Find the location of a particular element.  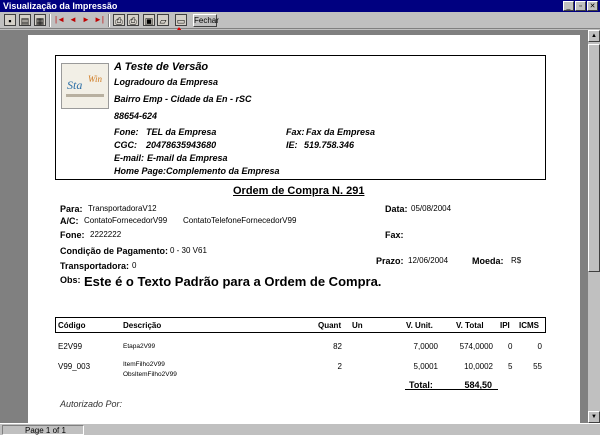

prazo-label: Prazo: is located at coordinates (390, 261).